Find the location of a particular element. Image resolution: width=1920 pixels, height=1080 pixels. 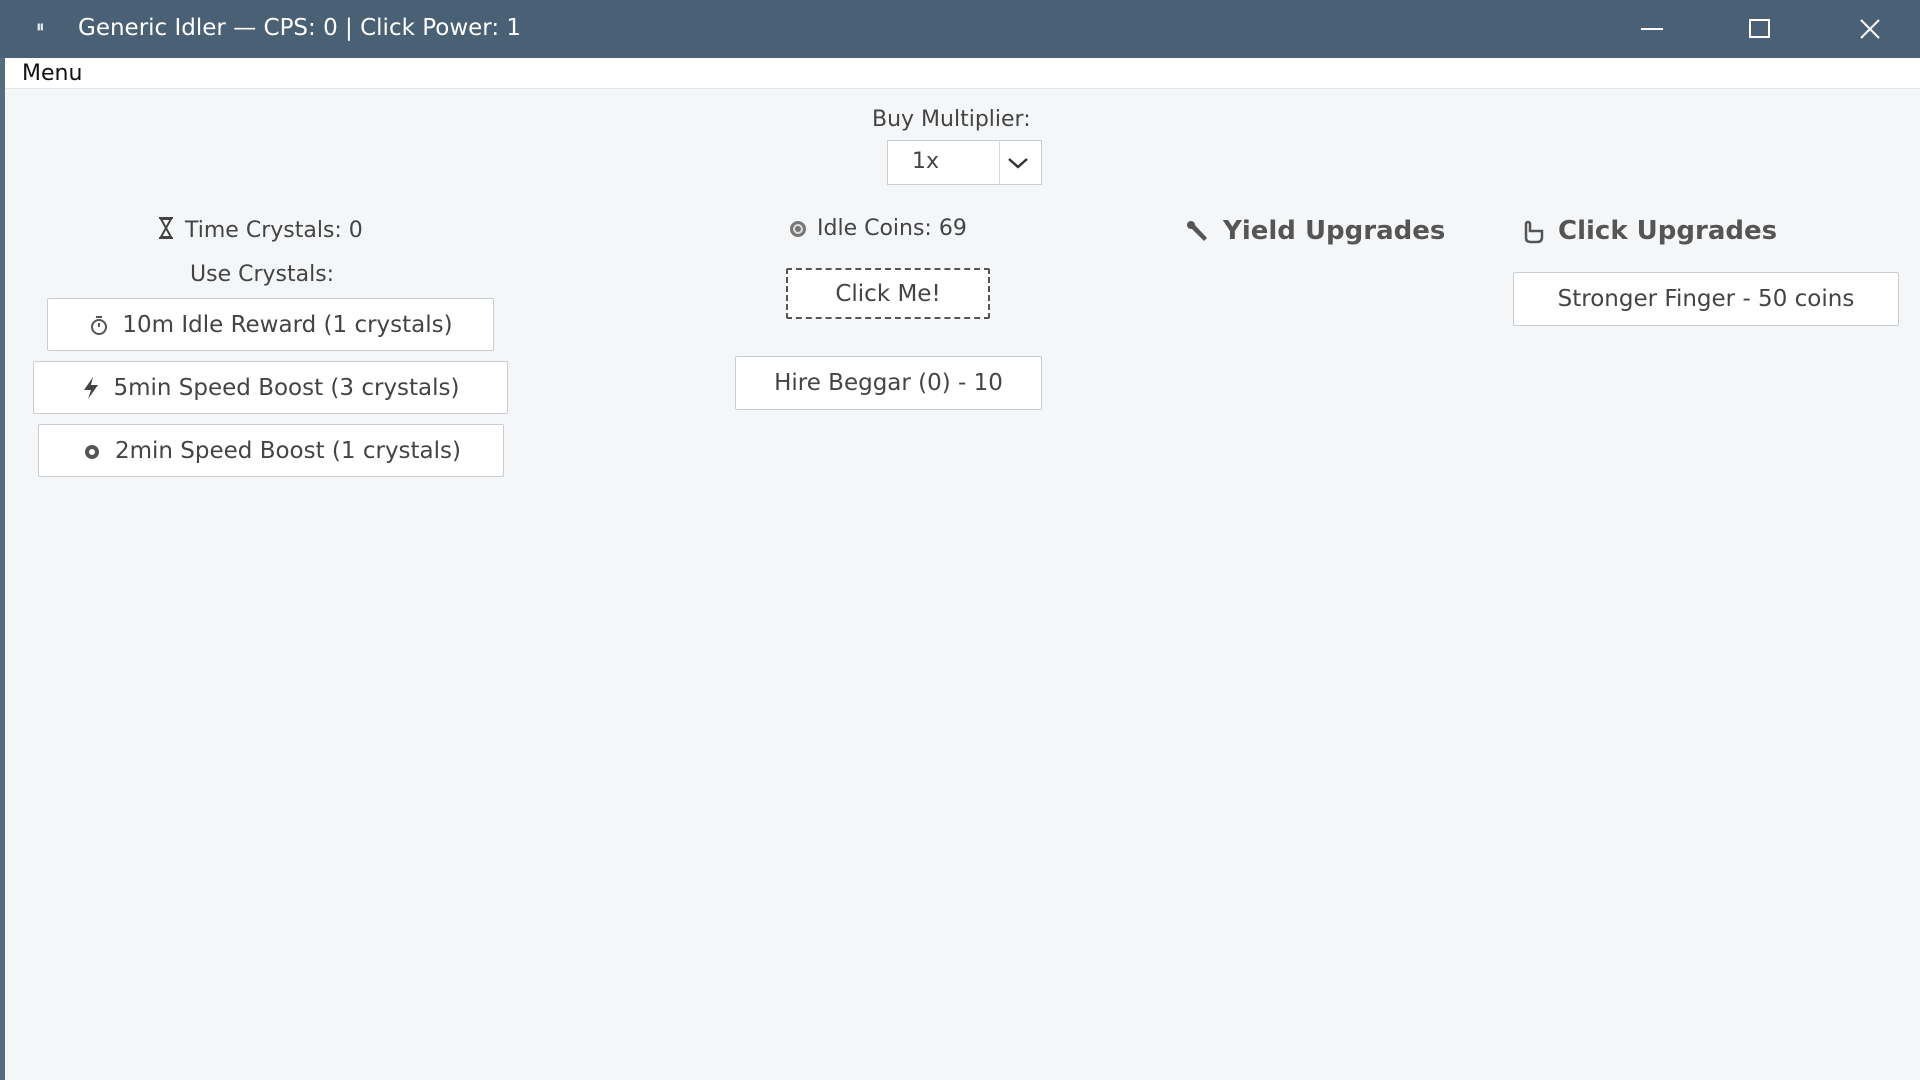

minimize-icon is located at coordinates (1652, 29).